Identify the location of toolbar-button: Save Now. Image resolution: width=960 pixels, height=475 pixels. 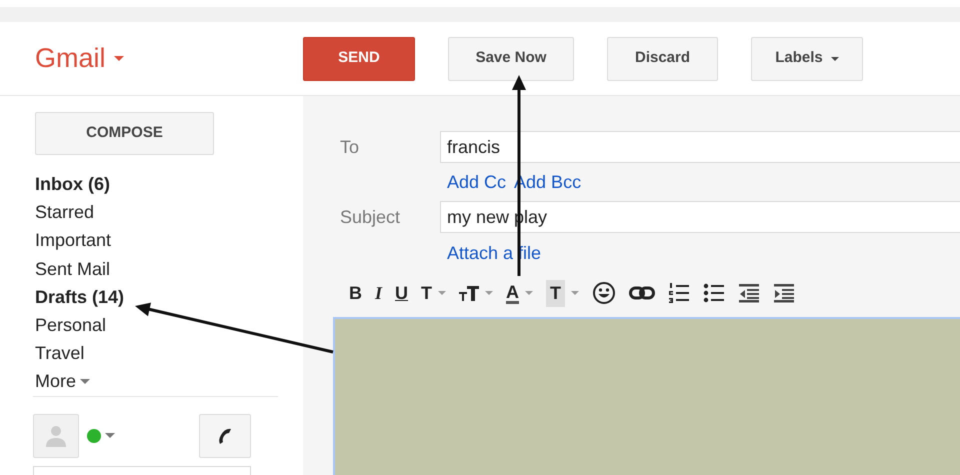
(511, 58).